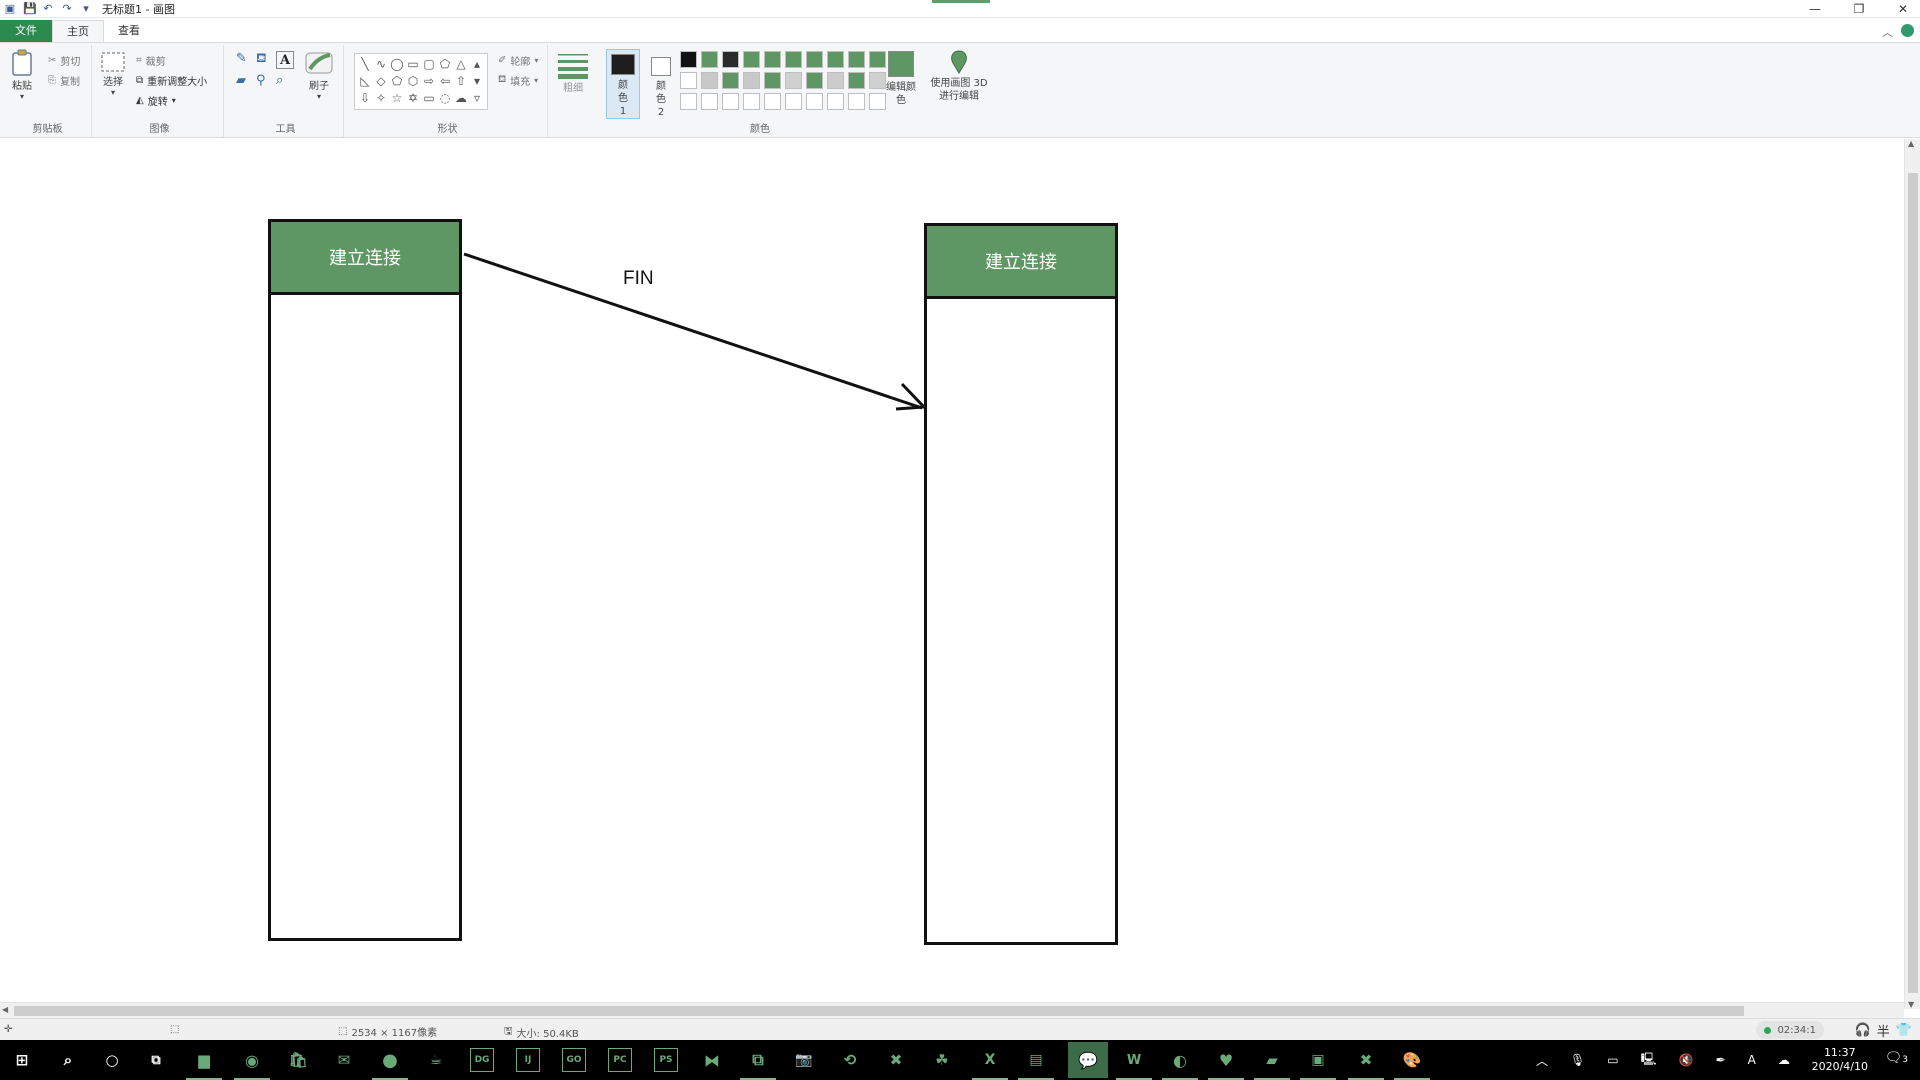 The width and height of the screenshot is (1920, 1080). What do you see at coordinates (1784, 1060) in the screenshot?
I see `cloud-sync-icon: ☁` at bounding box center [1784, 1060].